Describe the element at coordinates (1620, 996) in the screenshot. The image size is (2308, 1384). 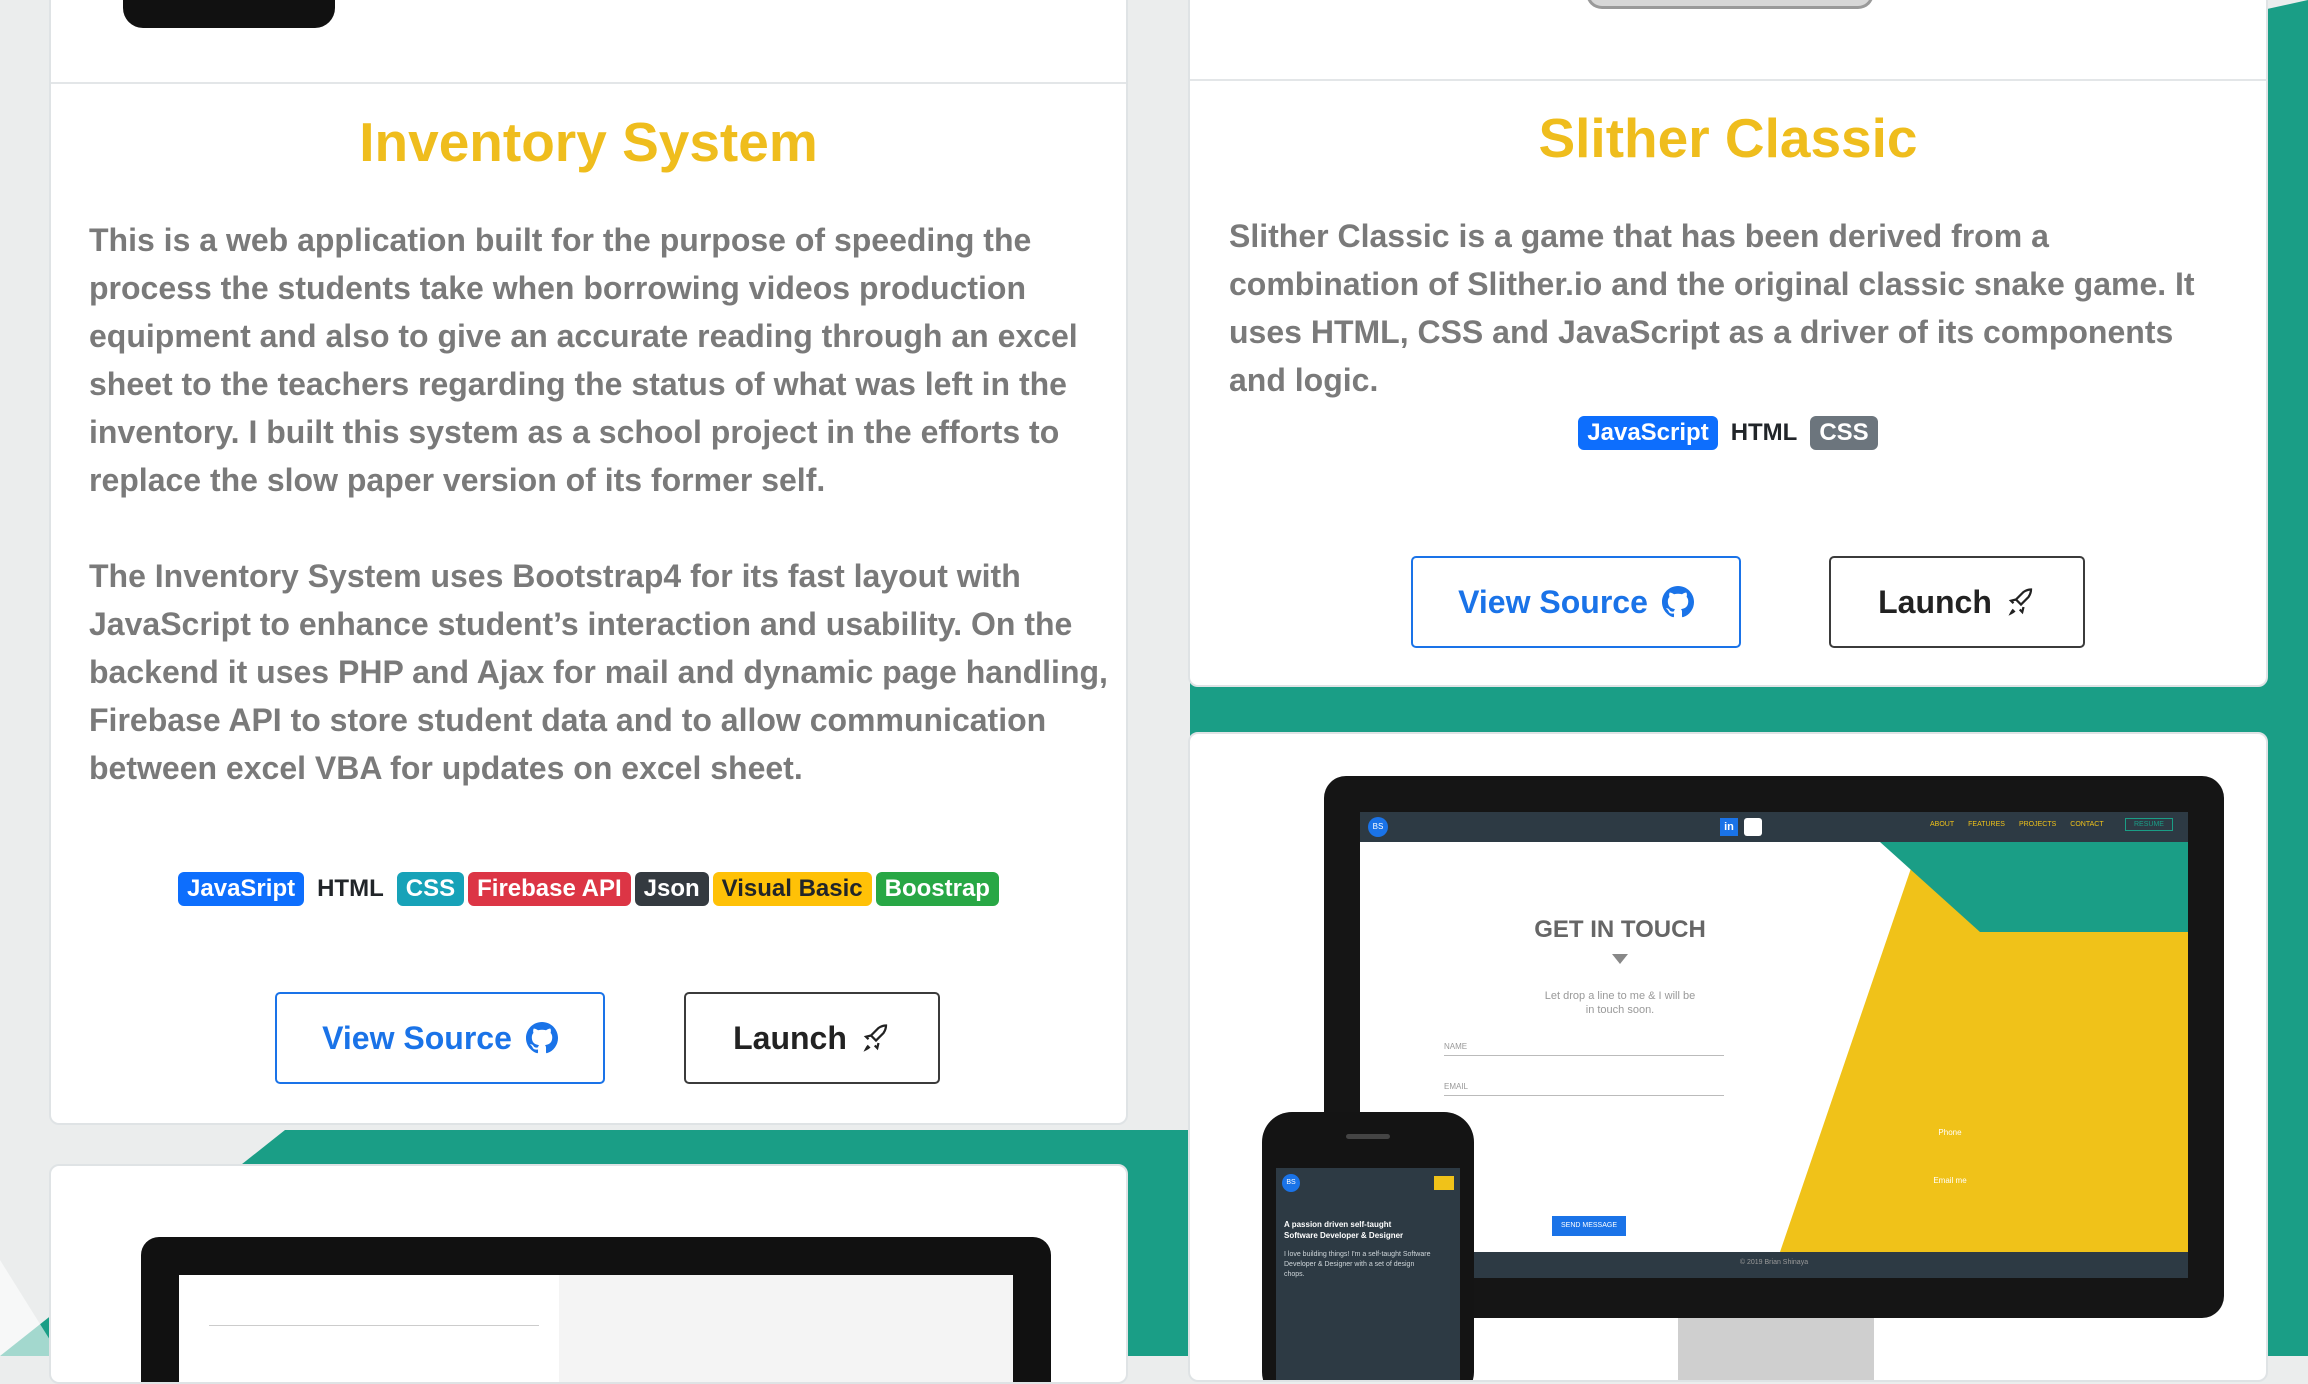
I see `preview-subtext-1: Let drop a line to me & I will be` at that location.